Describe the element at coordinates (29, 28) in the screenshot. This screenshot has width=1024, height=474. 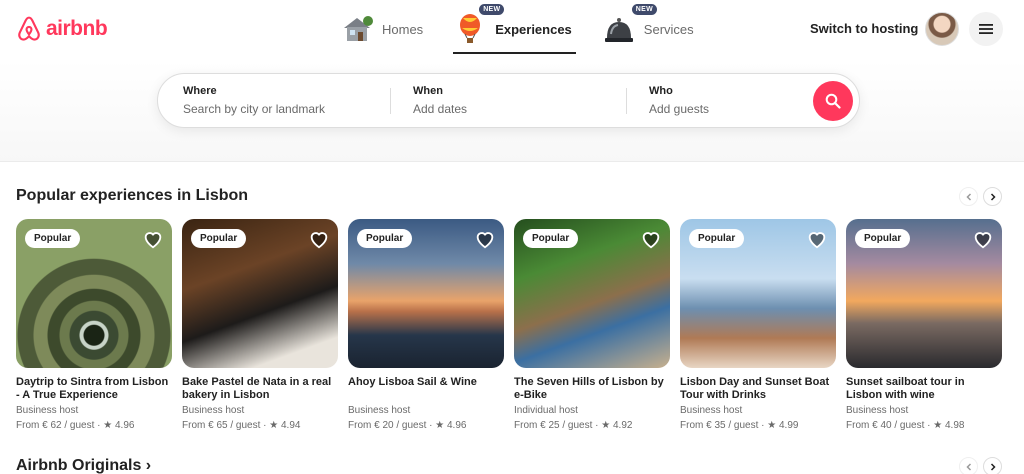
I see `airbnb-logo-icon` at that location.